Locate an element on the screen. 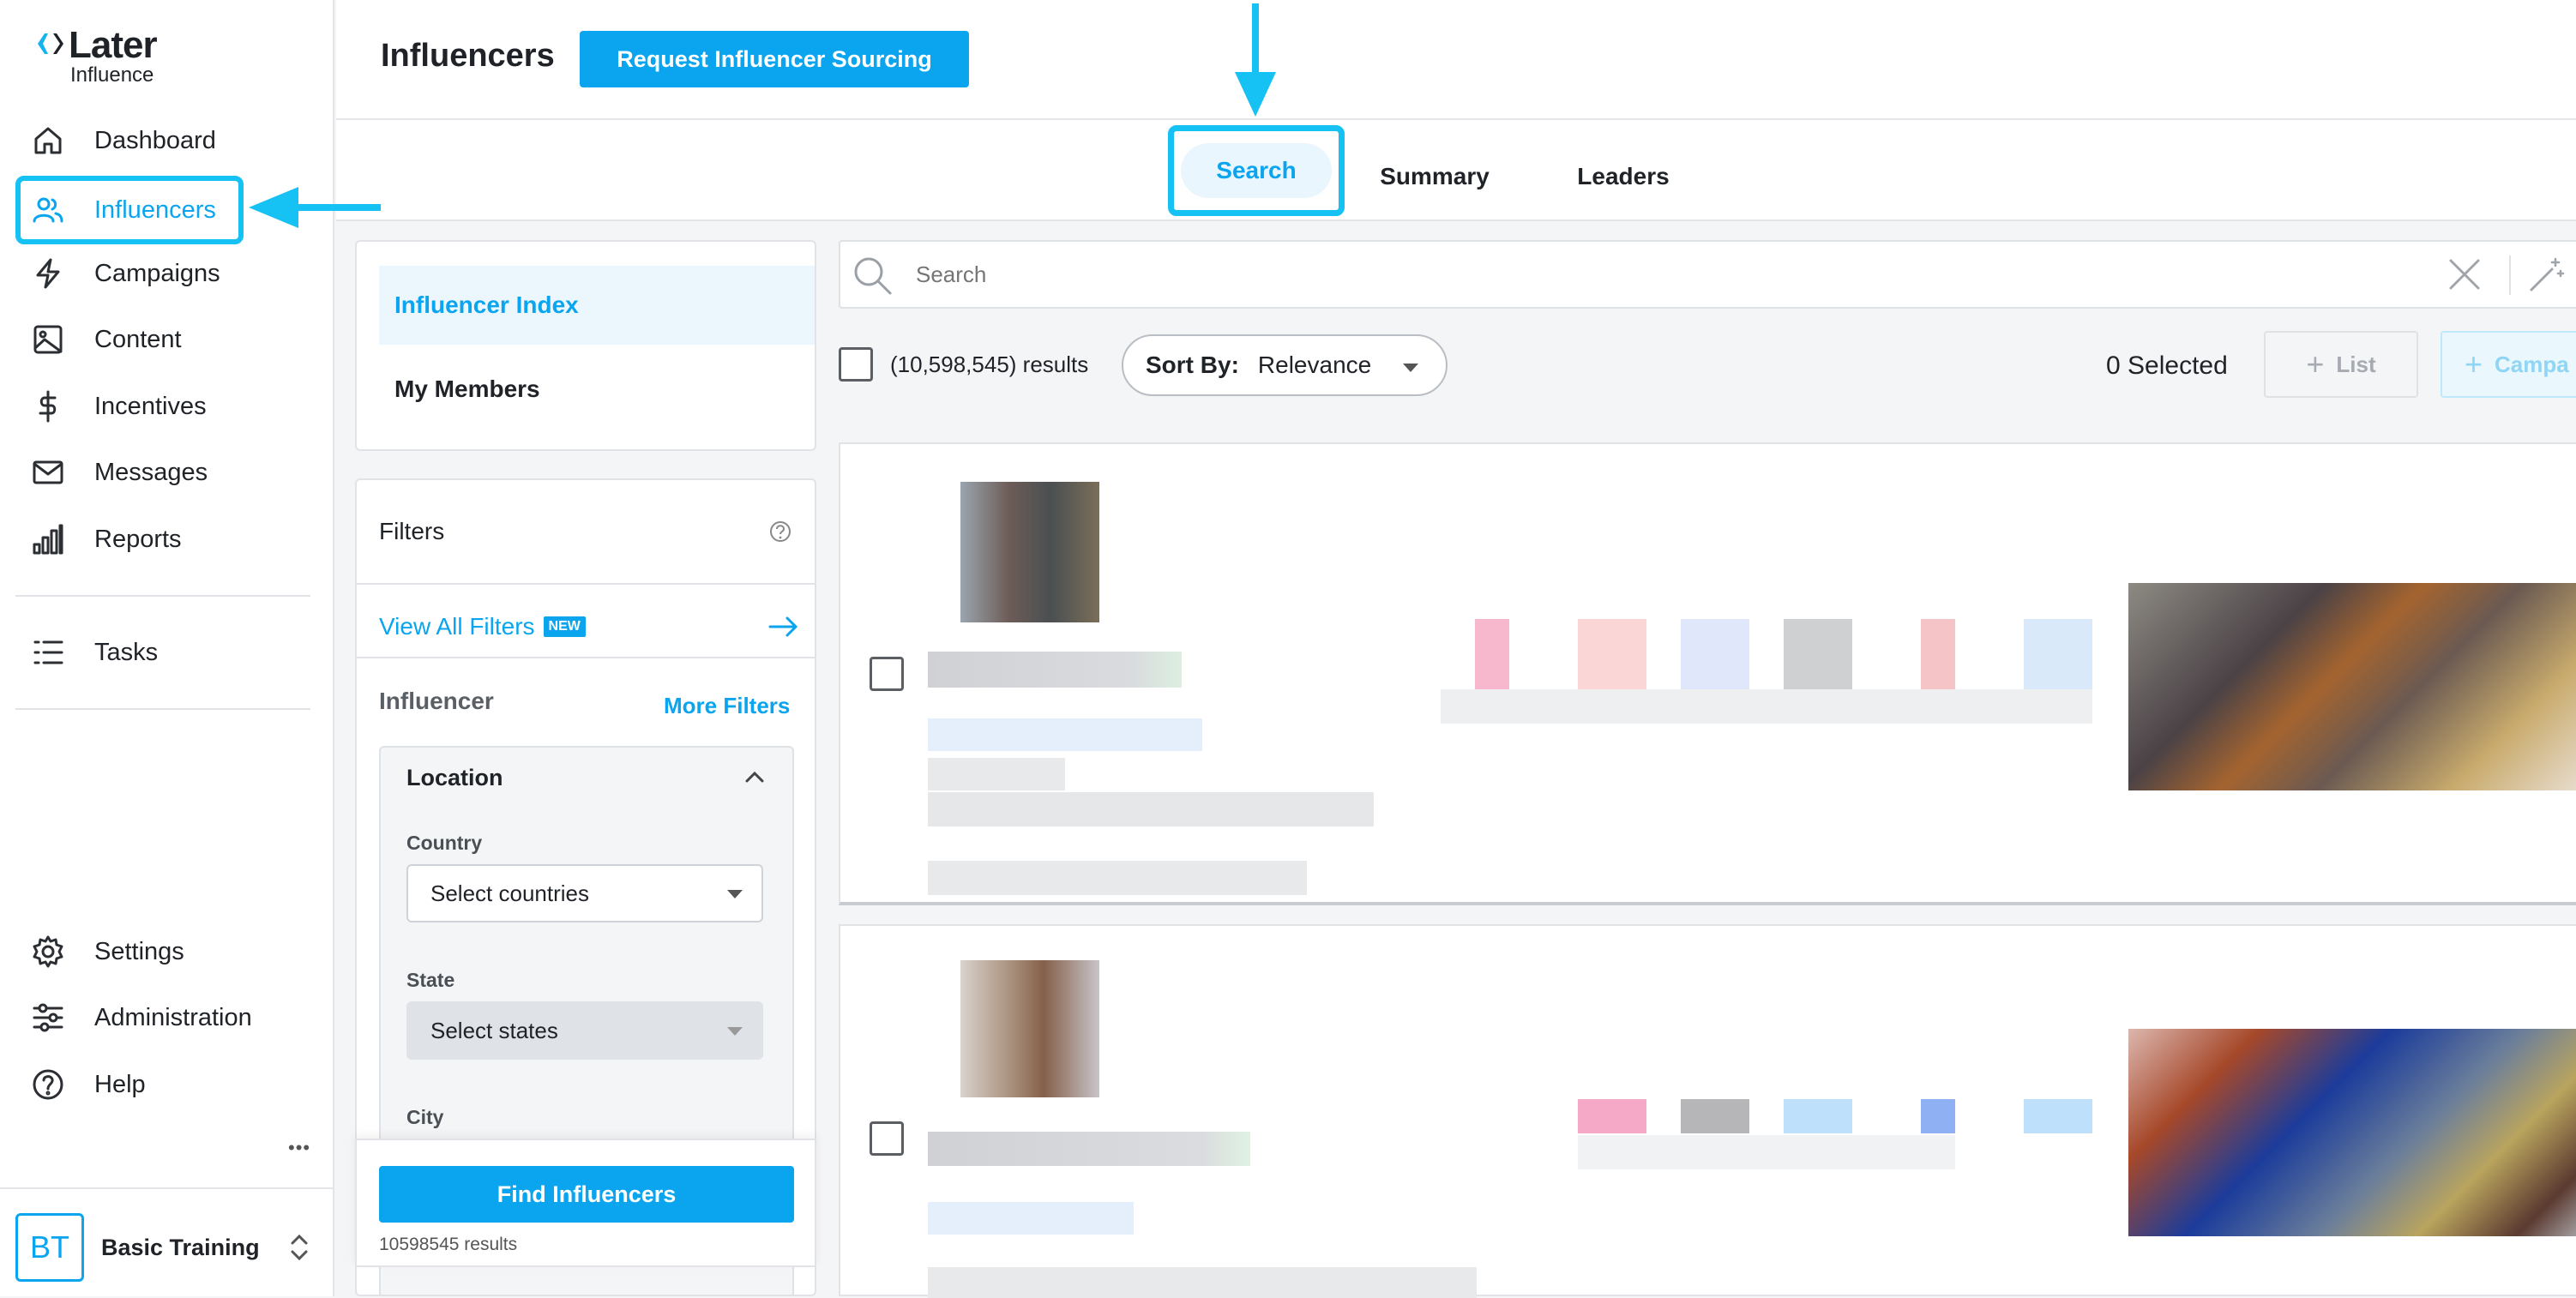 Image resolution: width=2576 pixels, height=1298 pixels. sidebar-item-campaigns: Campaigns is located at coordinates (168, 273).